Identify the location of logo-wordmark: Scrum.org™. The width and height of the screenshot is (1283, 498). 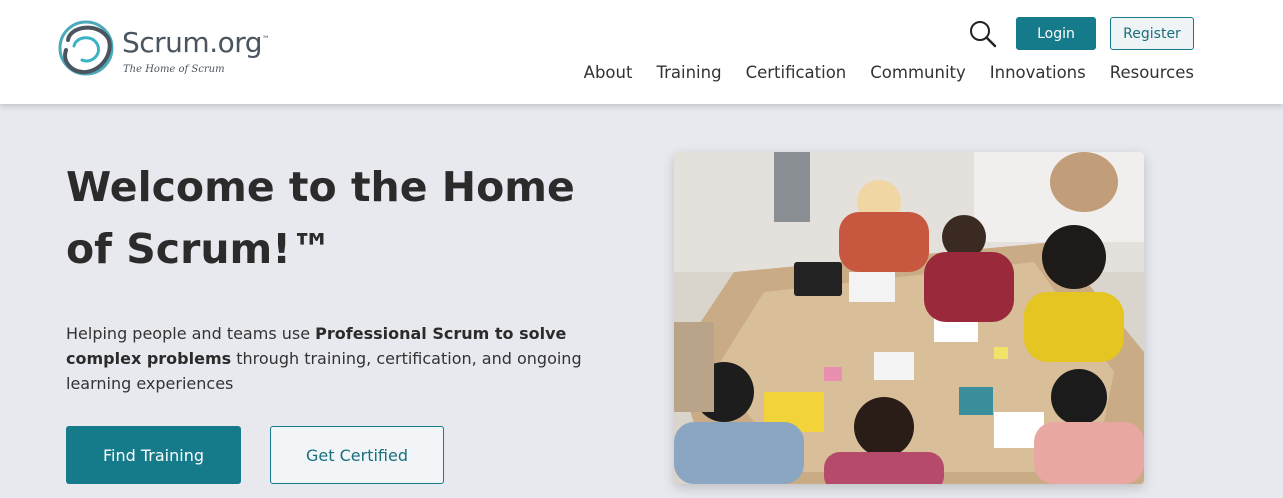
(196, 42).